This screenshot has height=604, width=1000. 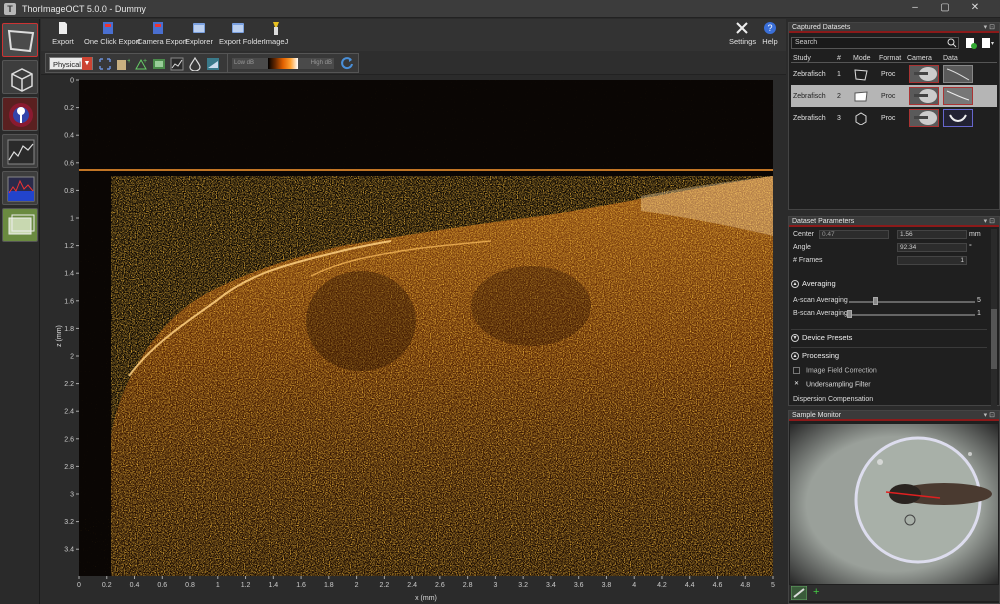 I want to click on minimize-button: –, so click(x=915, y=8).